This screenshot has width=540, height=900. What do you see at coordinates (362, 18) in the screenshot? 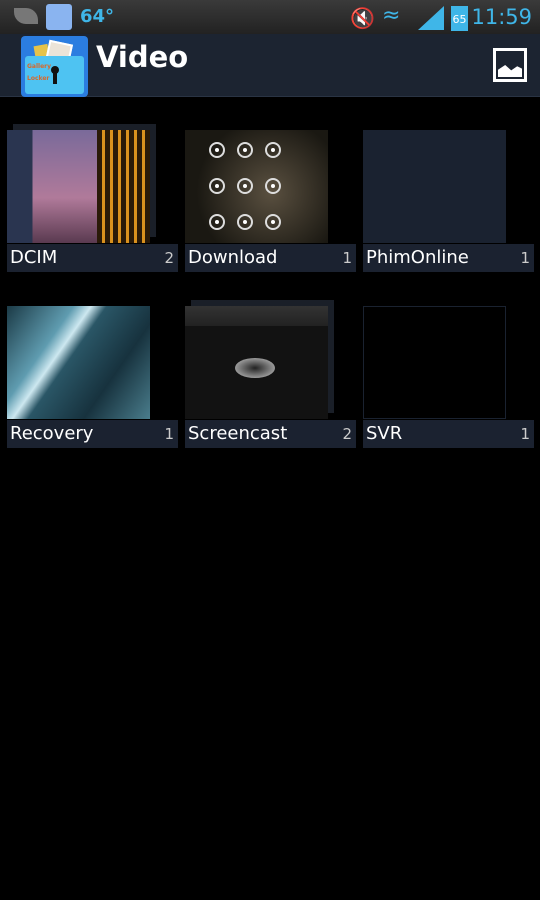
I see `muted-volume-icon: 🔇` at bounding box center [362, 18].